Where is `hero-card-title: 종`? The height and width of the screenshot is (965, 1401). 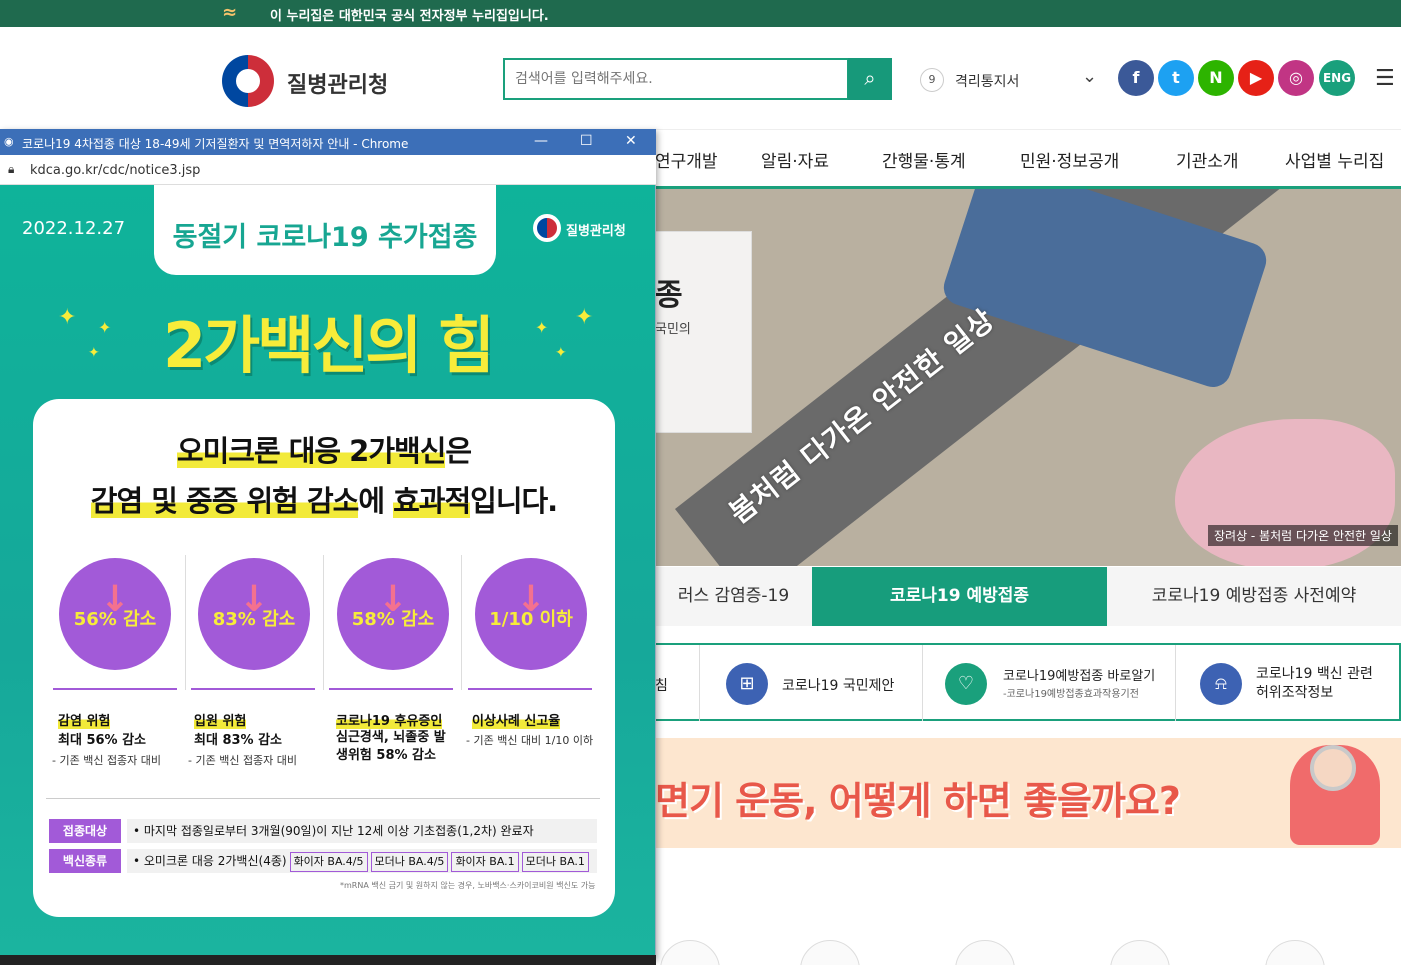 hero-card-title: 종 is located at coordinates (669, 295).